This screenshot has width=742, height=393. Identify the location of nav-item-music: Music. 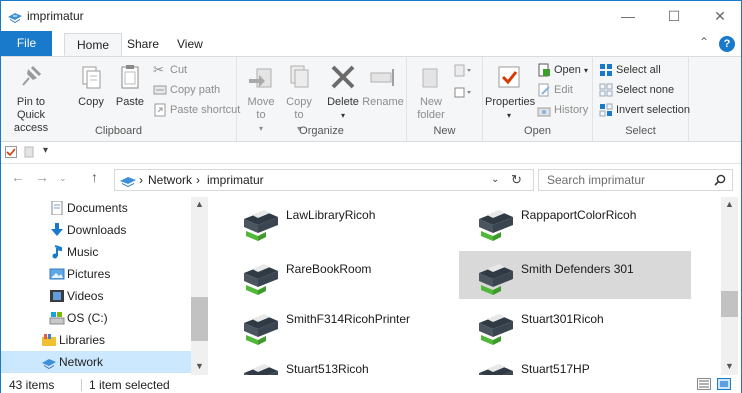
(96, 252).